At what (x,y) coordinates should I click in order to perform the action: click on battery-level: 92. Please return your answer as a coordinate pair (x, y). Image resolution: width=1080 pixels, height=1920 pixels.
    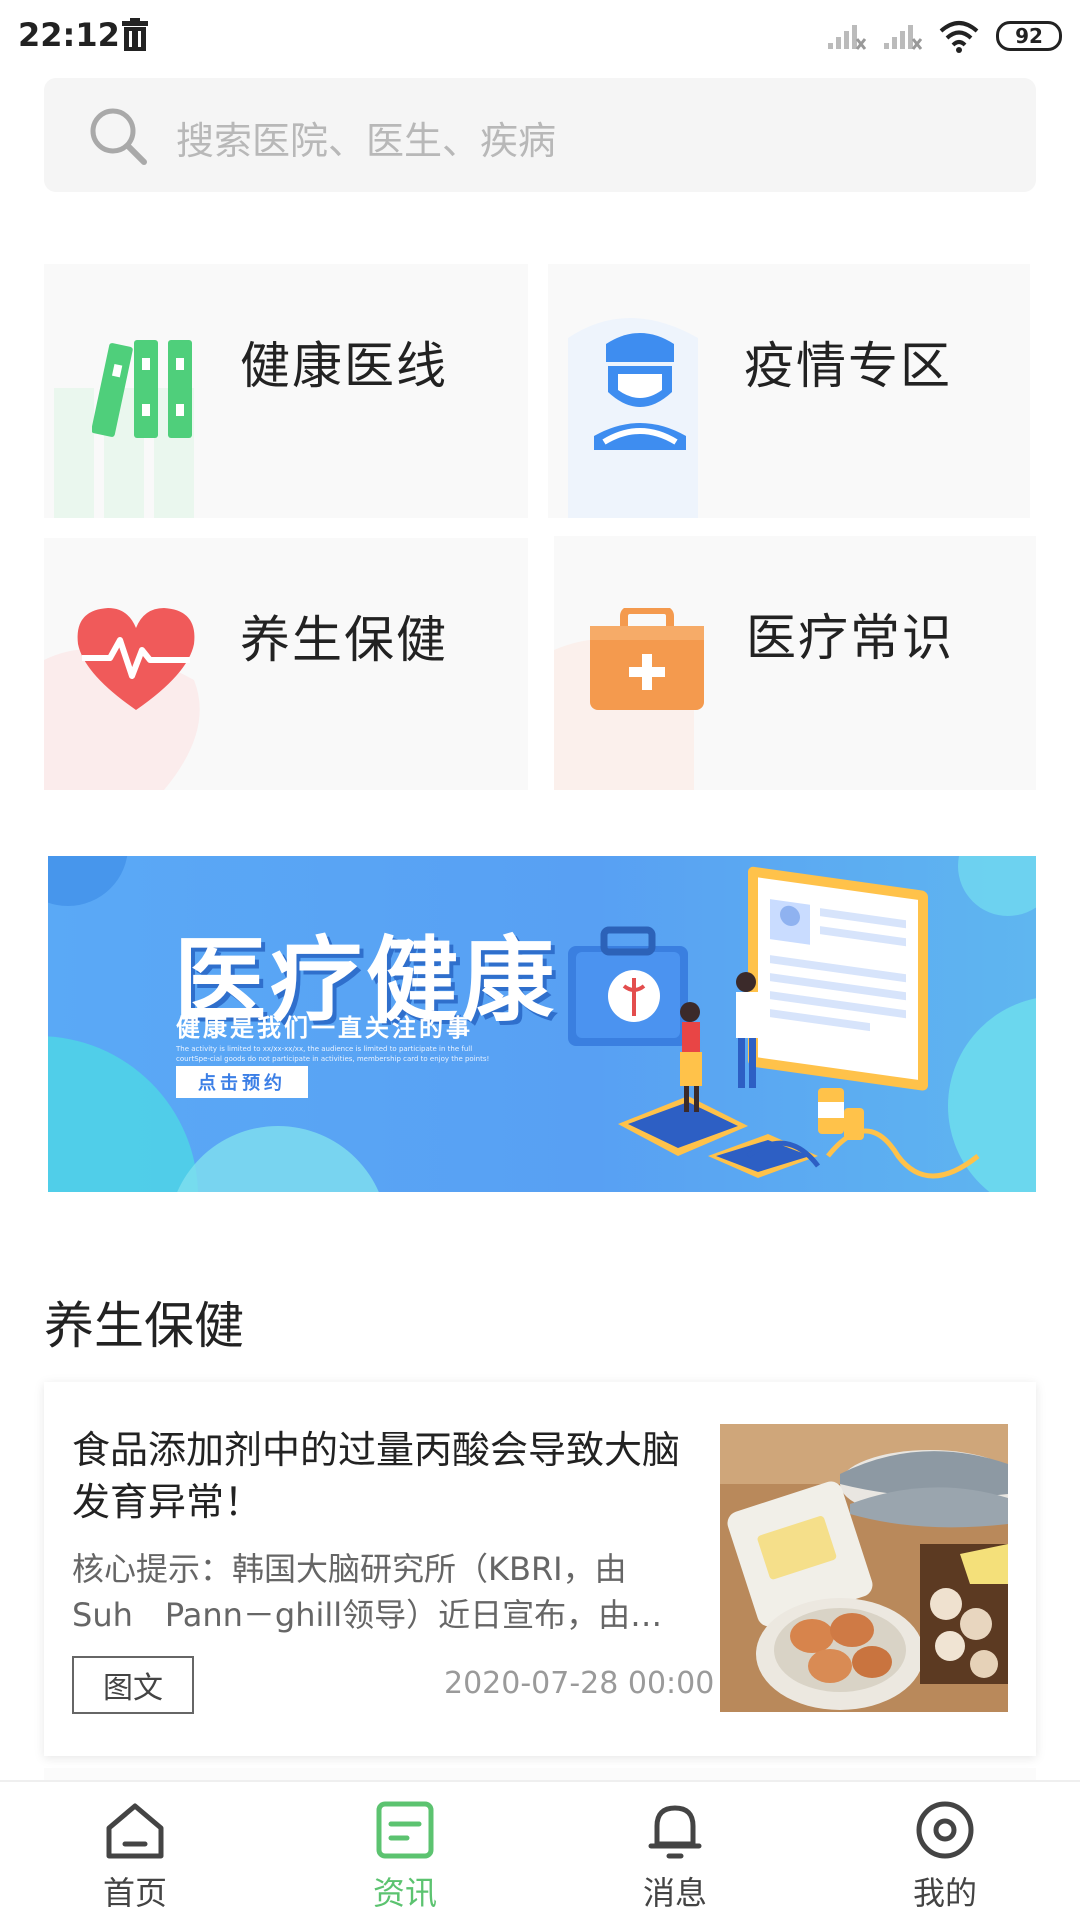
    Looking at the image, I should click on (1029, 36).